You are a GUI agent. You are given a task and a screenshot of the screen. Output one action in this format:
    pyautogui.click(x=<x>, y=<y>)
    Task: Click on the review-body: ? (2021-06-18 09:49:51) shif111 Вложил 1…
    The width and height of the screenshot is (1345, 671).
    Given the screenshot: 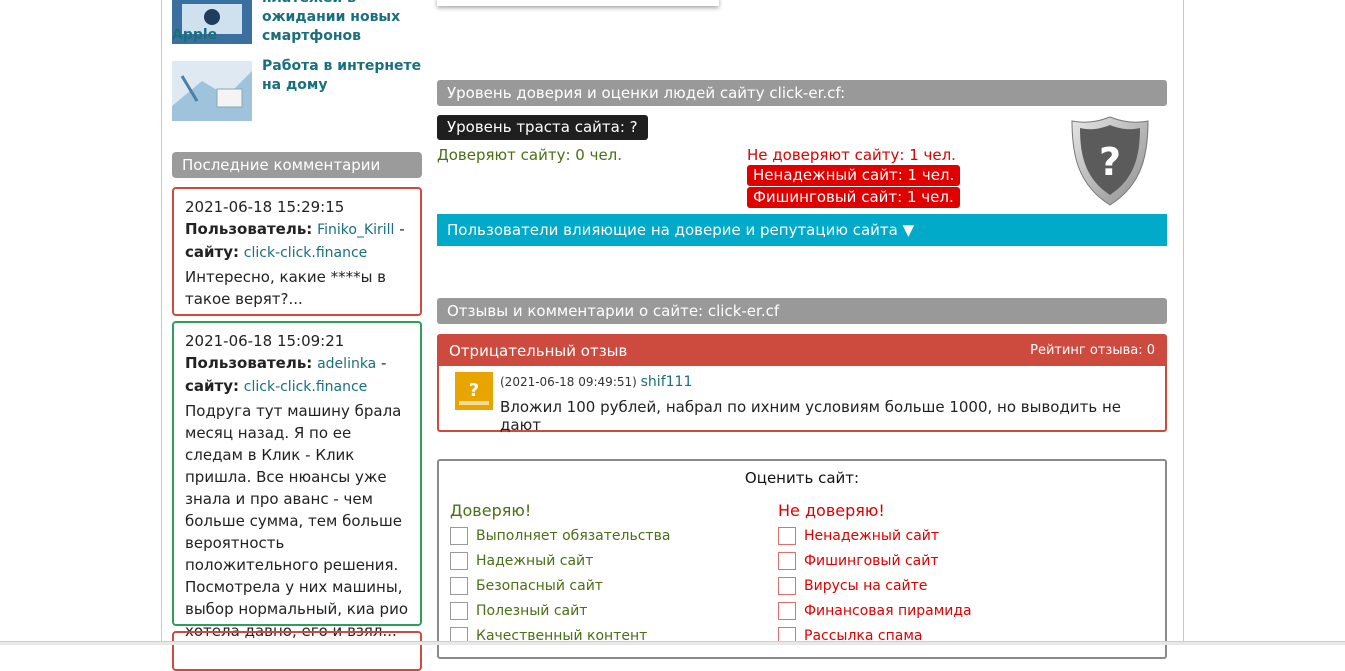 What is the action you would take?
    pyautogui.click(x=802, y=400)
    